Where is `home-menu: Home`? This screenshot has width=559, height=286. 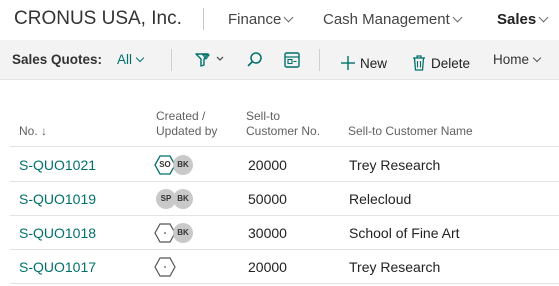 home-menu: Home is located at coordinates (517, 59).